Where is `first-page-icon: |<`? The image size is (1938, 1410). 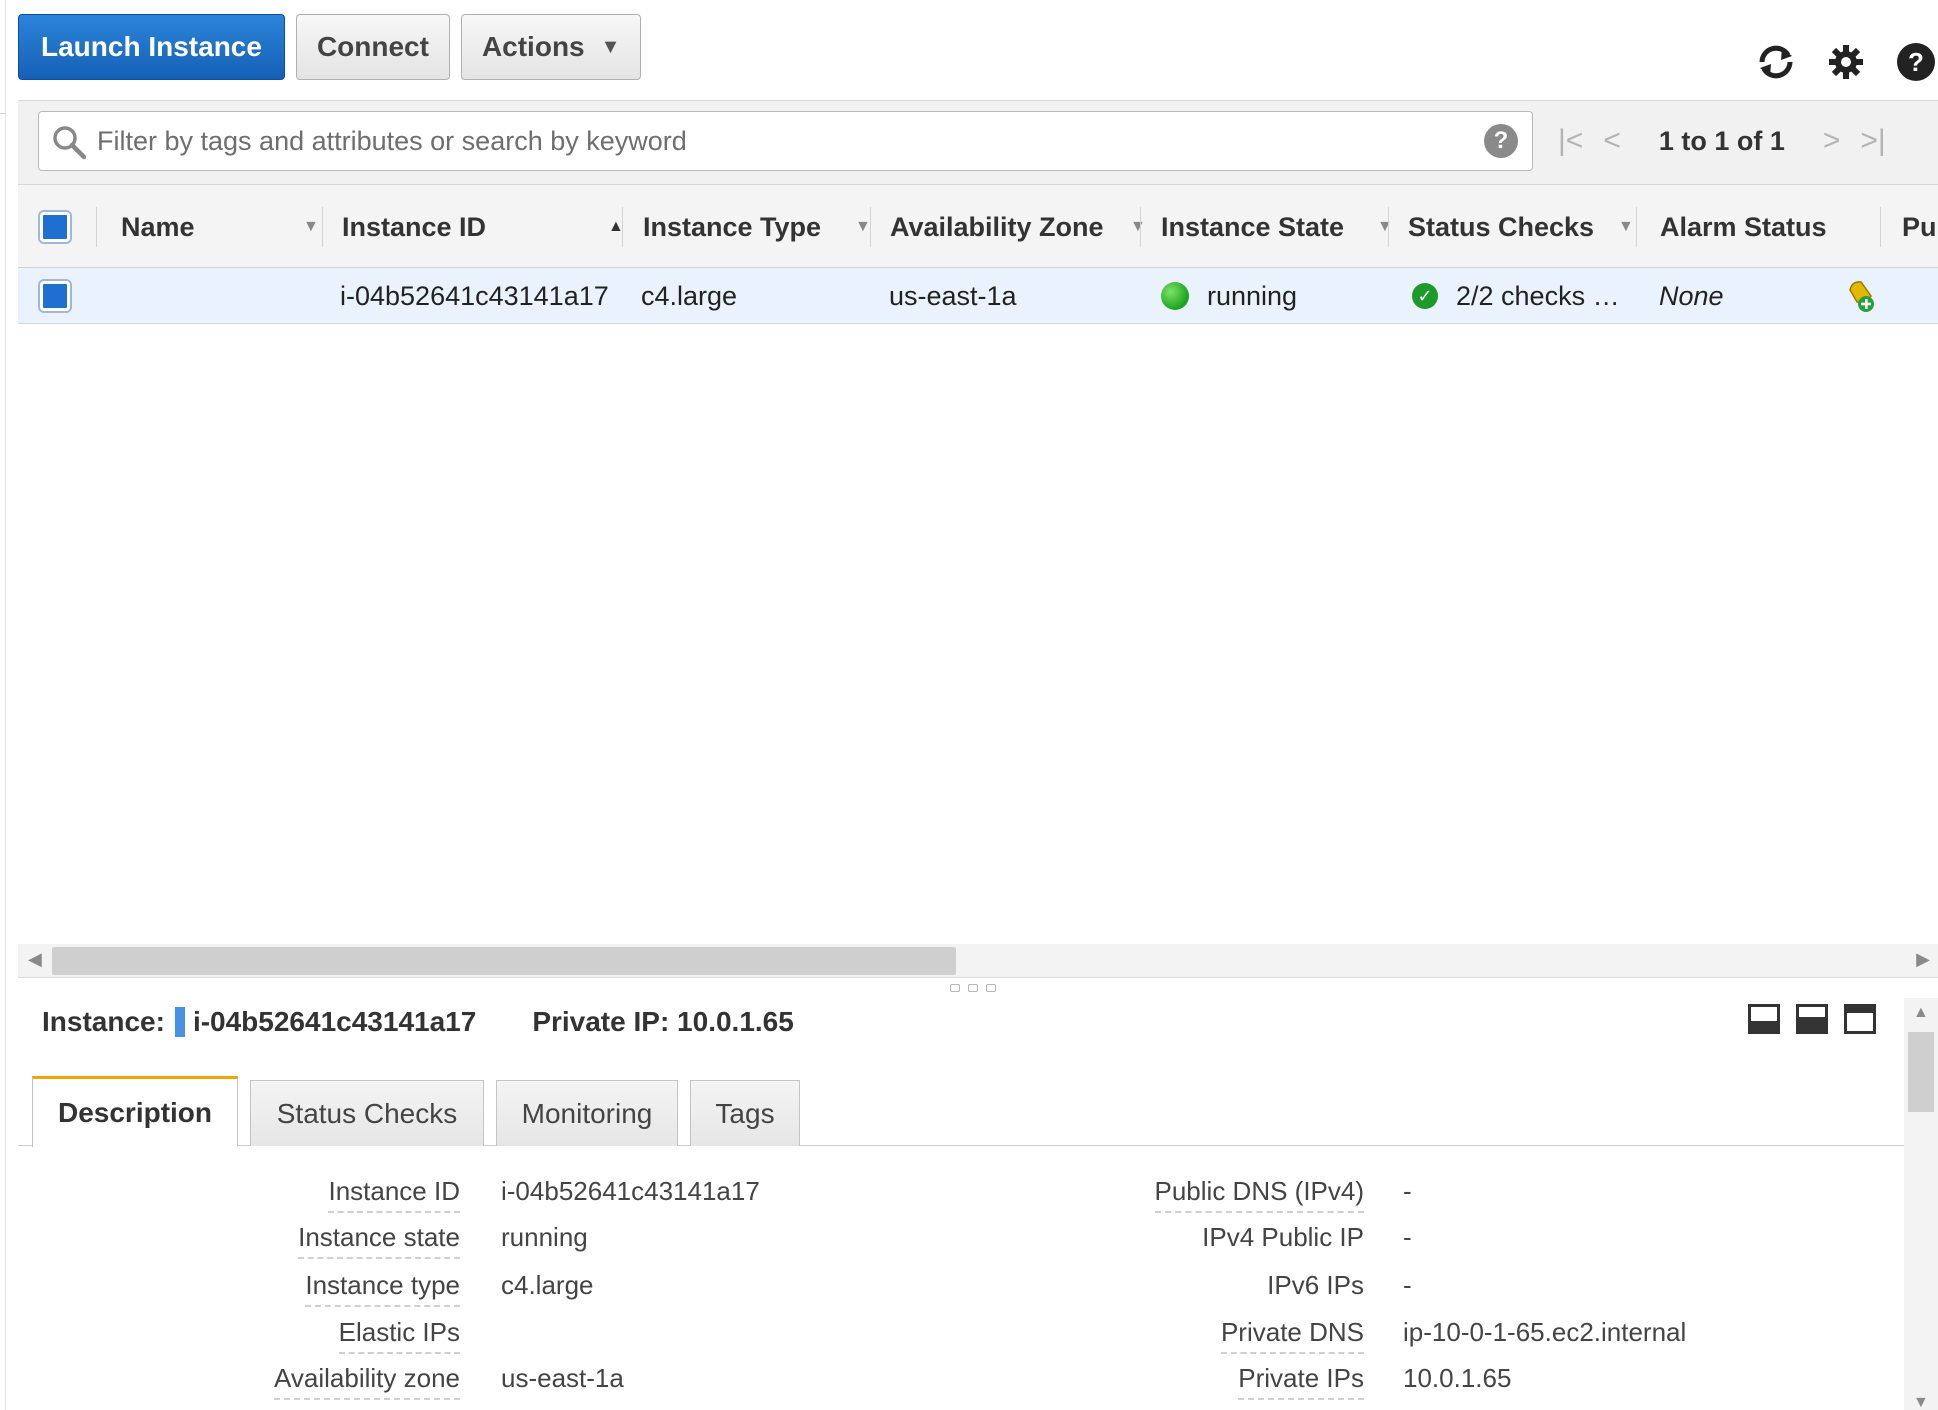
first-page-icon: |< is located at coordinates (1570, 141).